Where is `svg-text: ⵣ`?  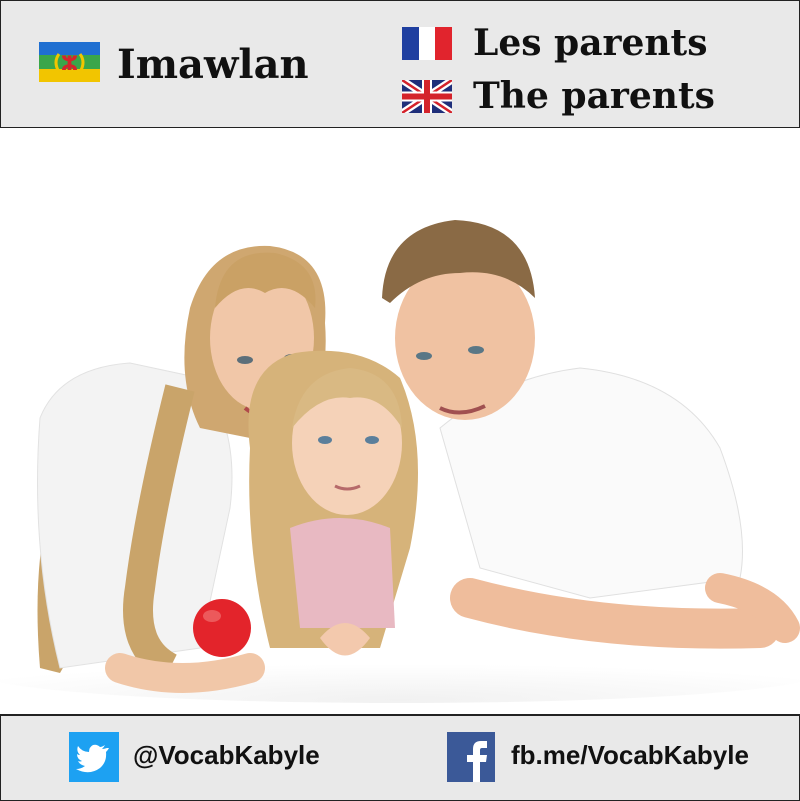
svg-text: ⵣ is located at coordinates (69, 63).